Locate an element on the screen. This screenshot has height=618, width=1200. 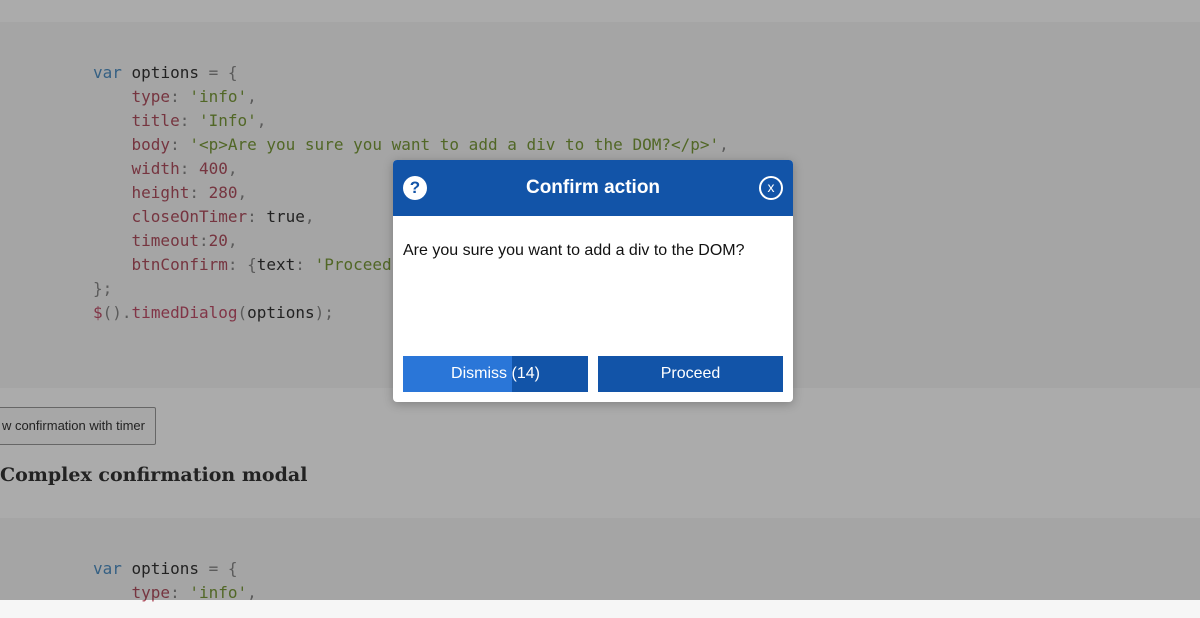
dismiss-button: Dismiss (14) is located at coordinates (495, 374).